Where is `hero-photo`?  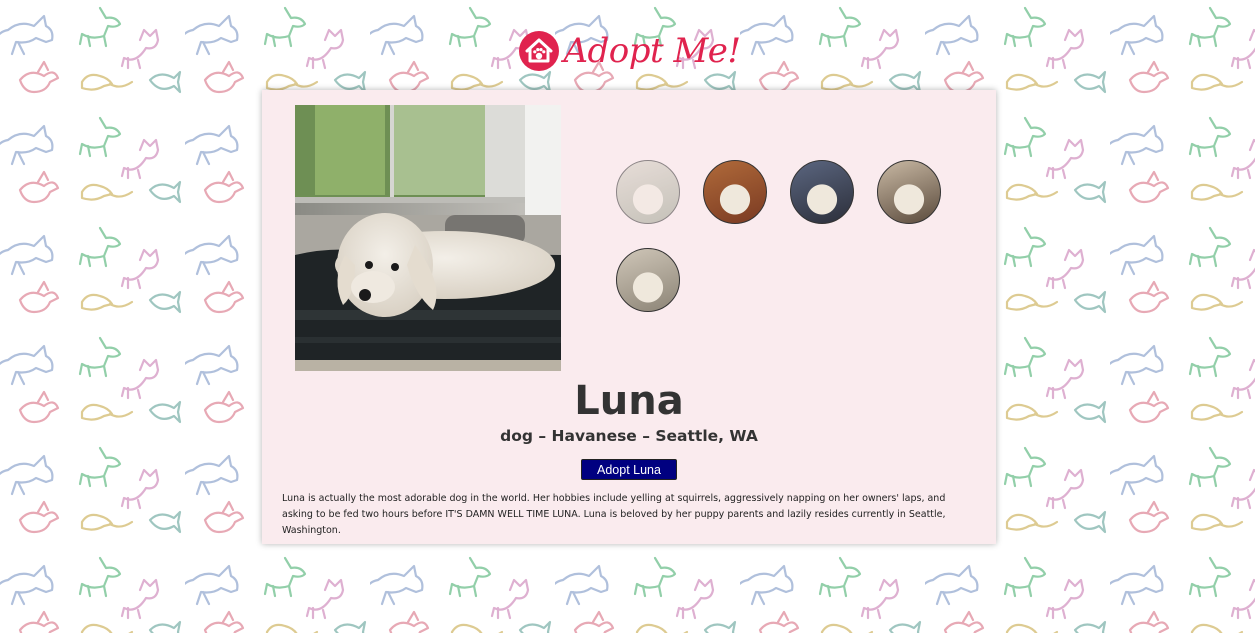 hero-photo is located at coordinates (428, 238).